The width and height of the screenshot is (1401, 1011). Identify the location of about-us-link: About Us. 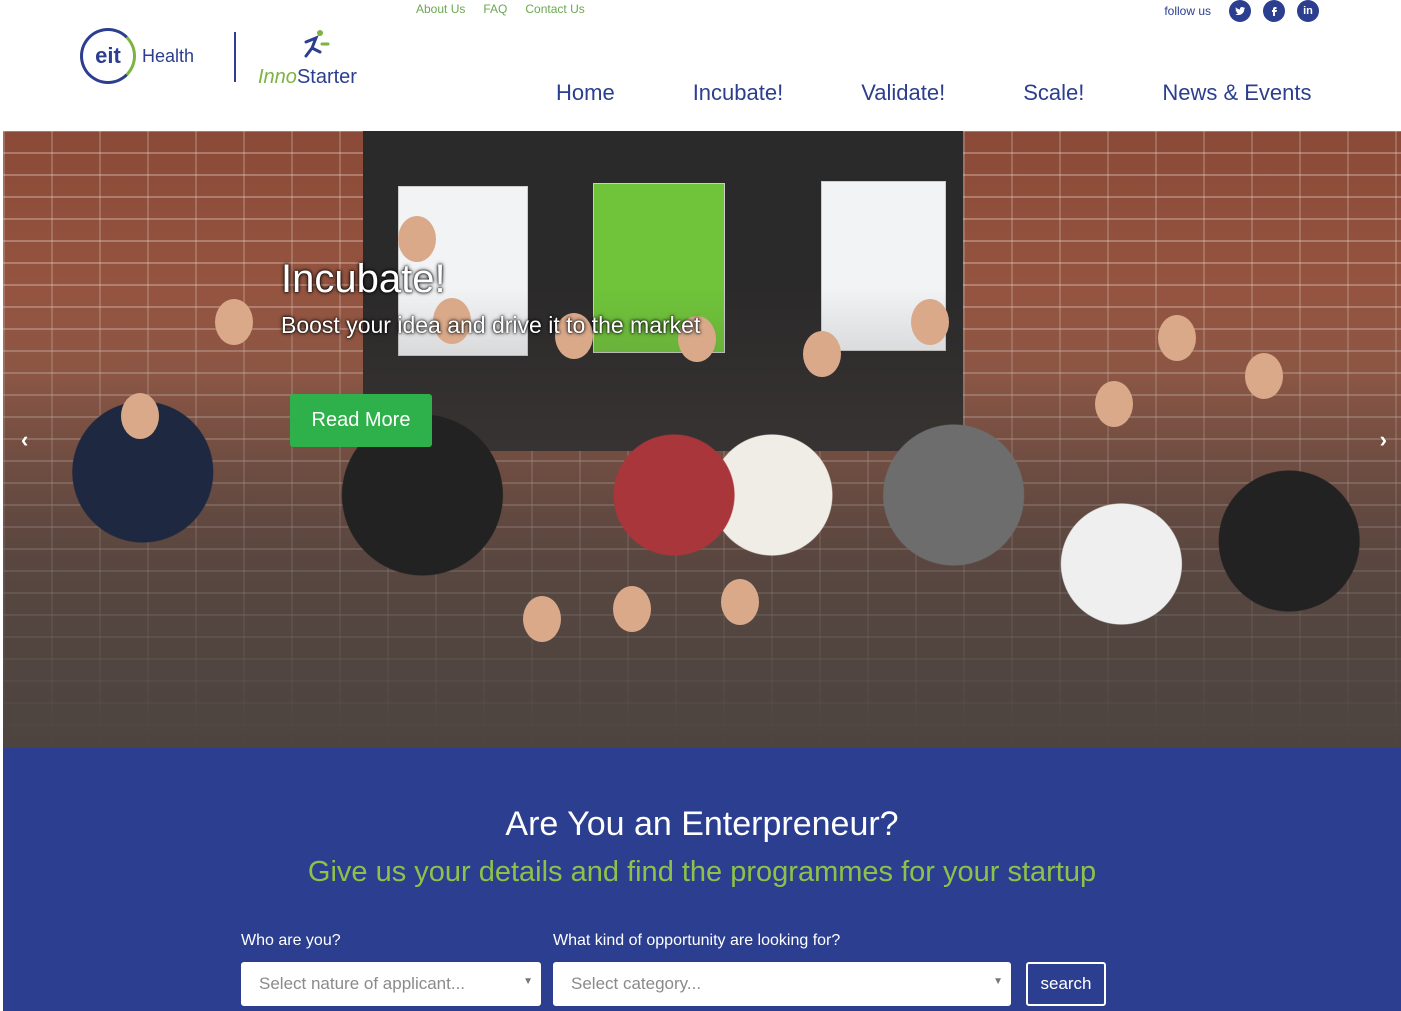
(440, 9).